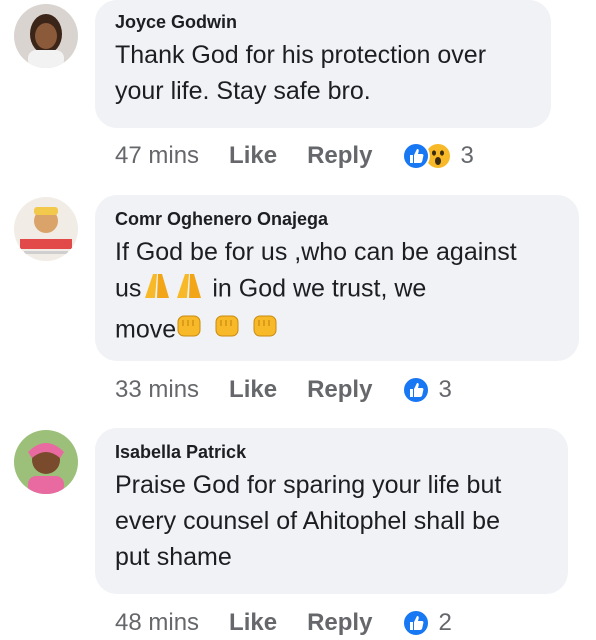 The height and width of the screenshot is (640, 596). I want to click on comment-author: Joyce Godwin, so click(322, 22).